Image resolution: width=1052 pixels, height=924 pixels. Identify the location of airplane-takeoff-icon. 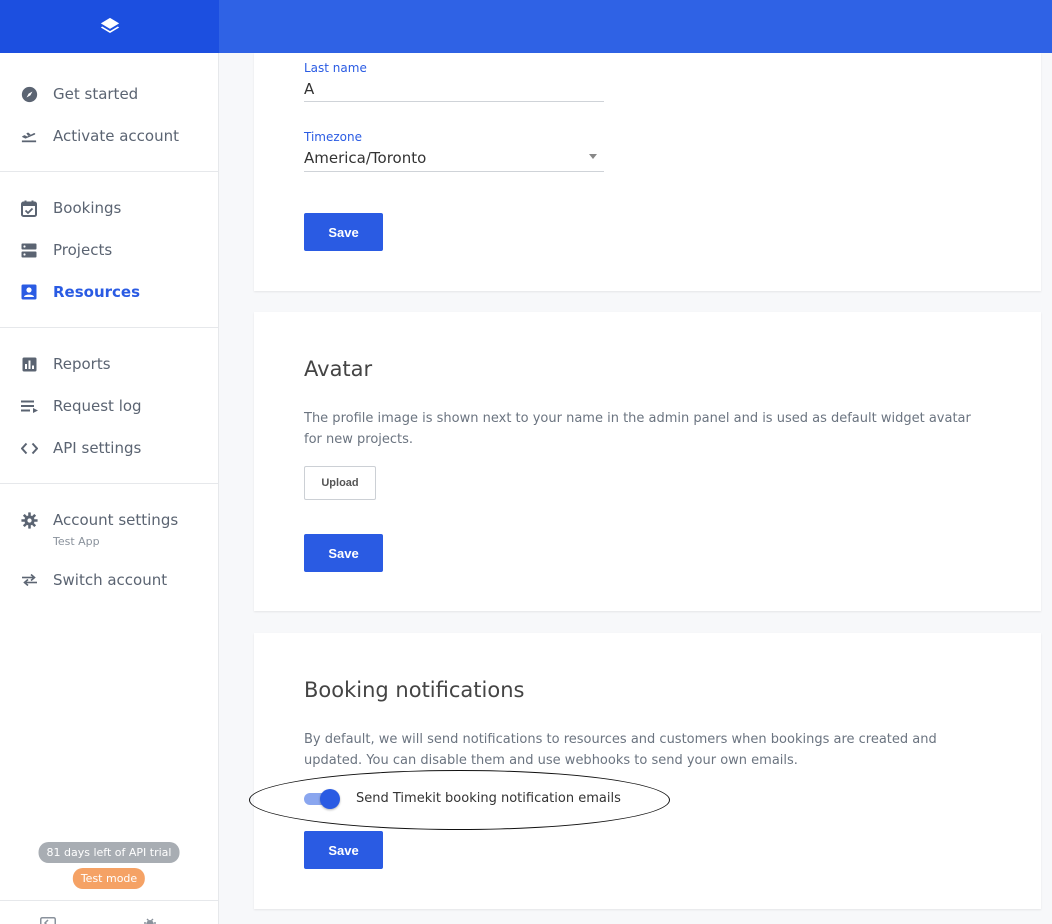
(29, 136).